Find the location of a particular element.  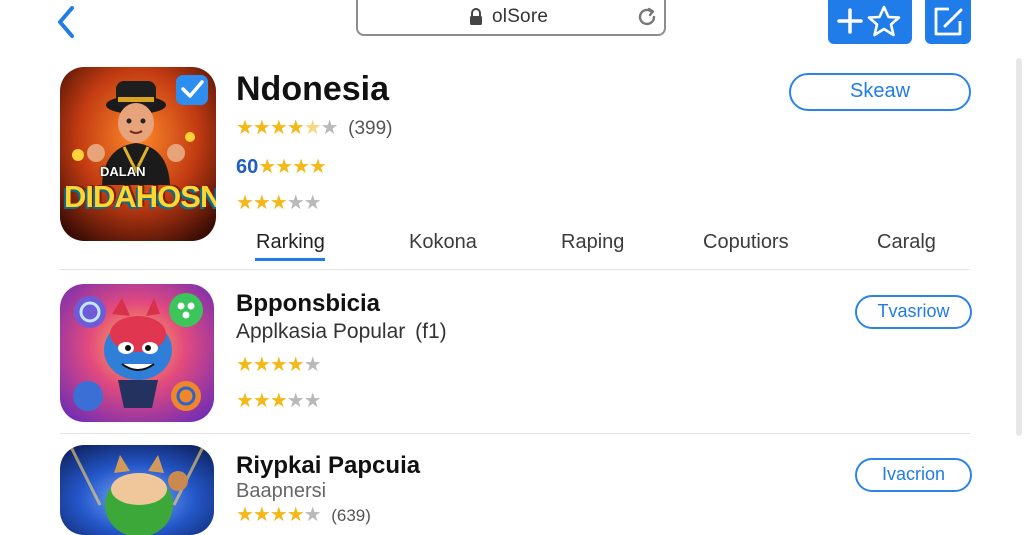

active-tab-indicator is located at coordinates (290, 259).